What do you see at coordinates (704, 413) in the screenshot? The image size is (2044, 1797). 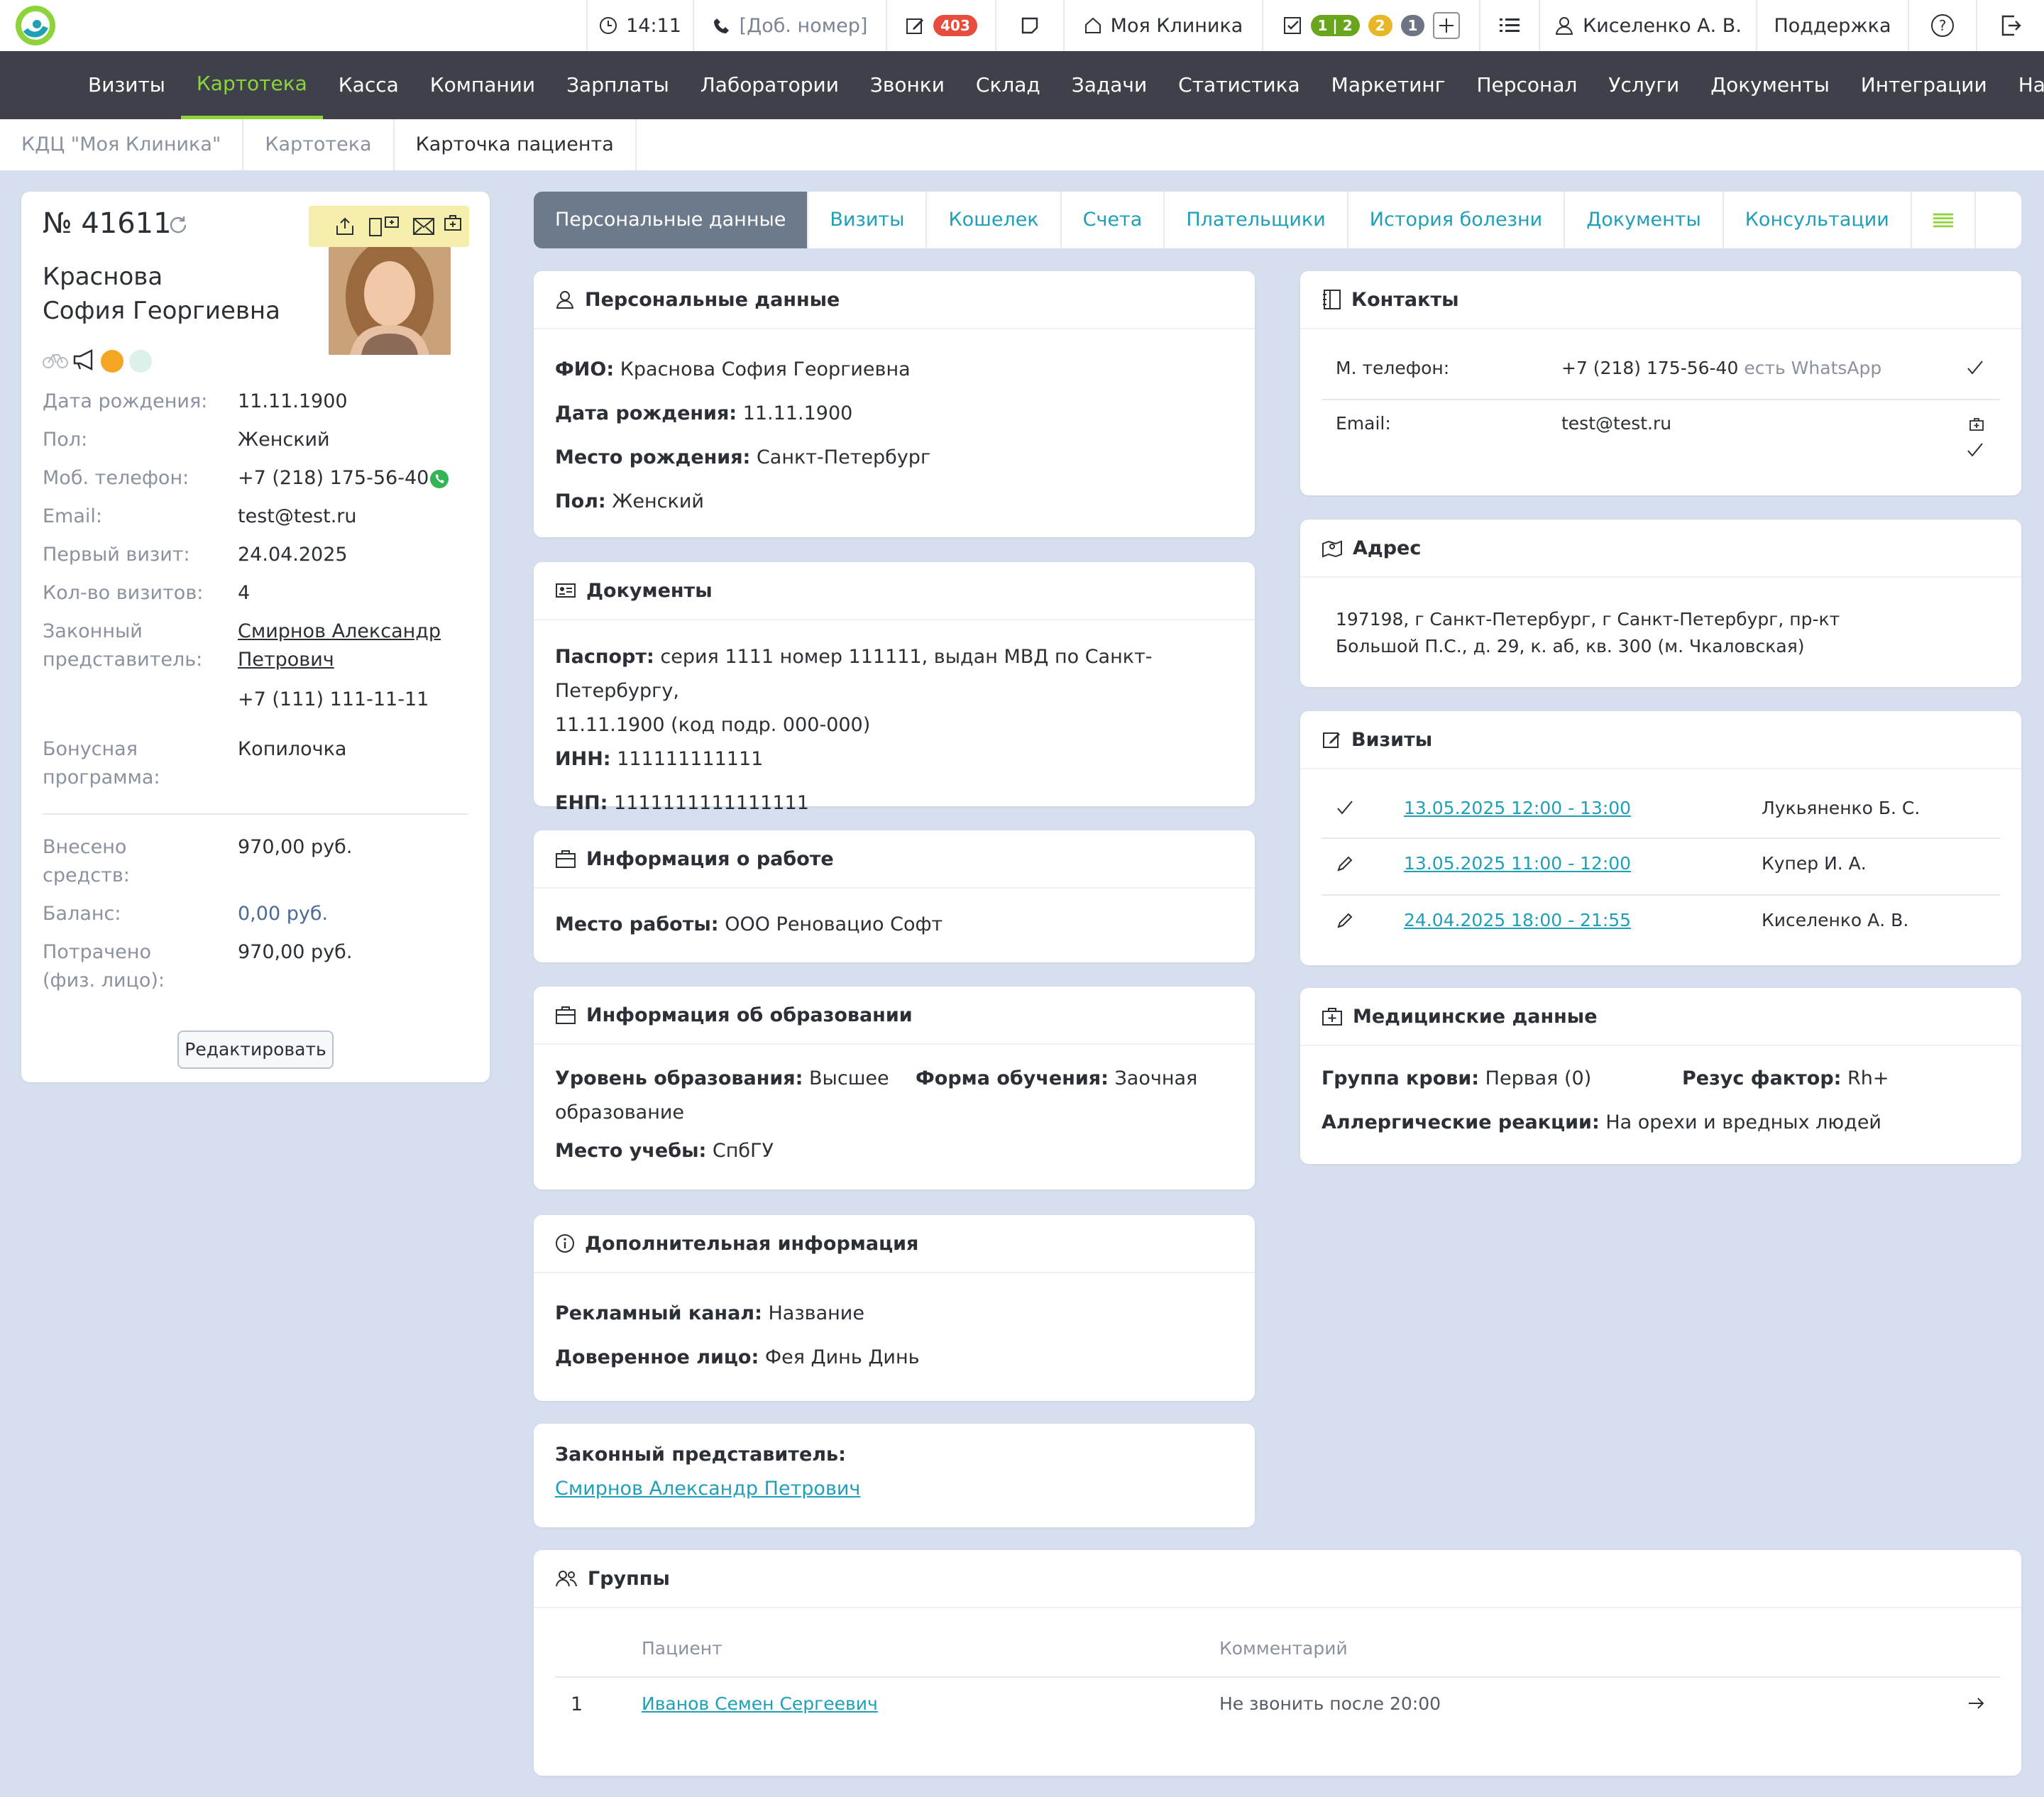 I see `personal-row: Дата рождения: 11.11.1900` at bounding box center [704, 413].